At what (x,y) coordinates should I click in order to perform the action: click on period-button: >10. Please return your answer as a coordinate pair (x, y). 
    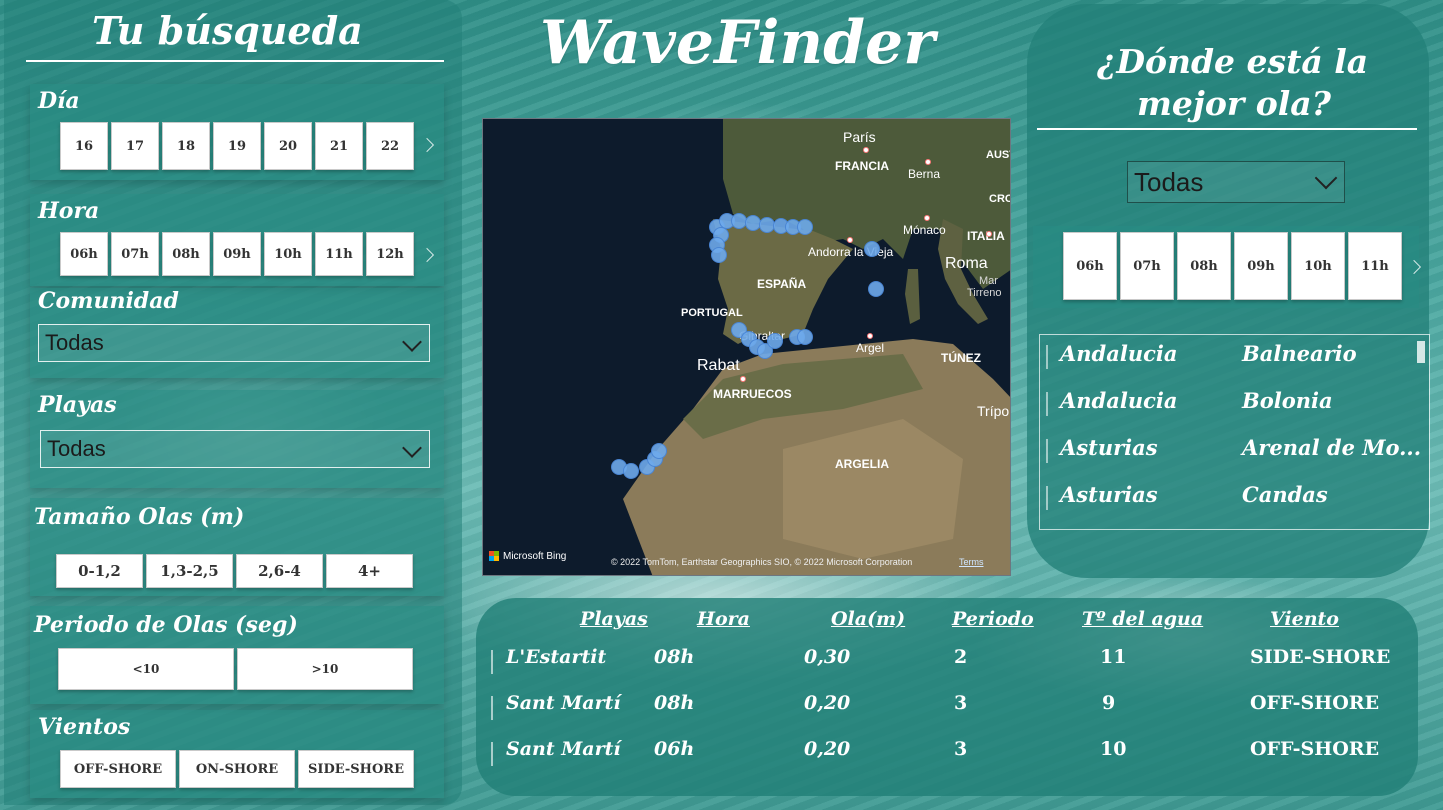
    Looking at the image, I should click on (325, 669).